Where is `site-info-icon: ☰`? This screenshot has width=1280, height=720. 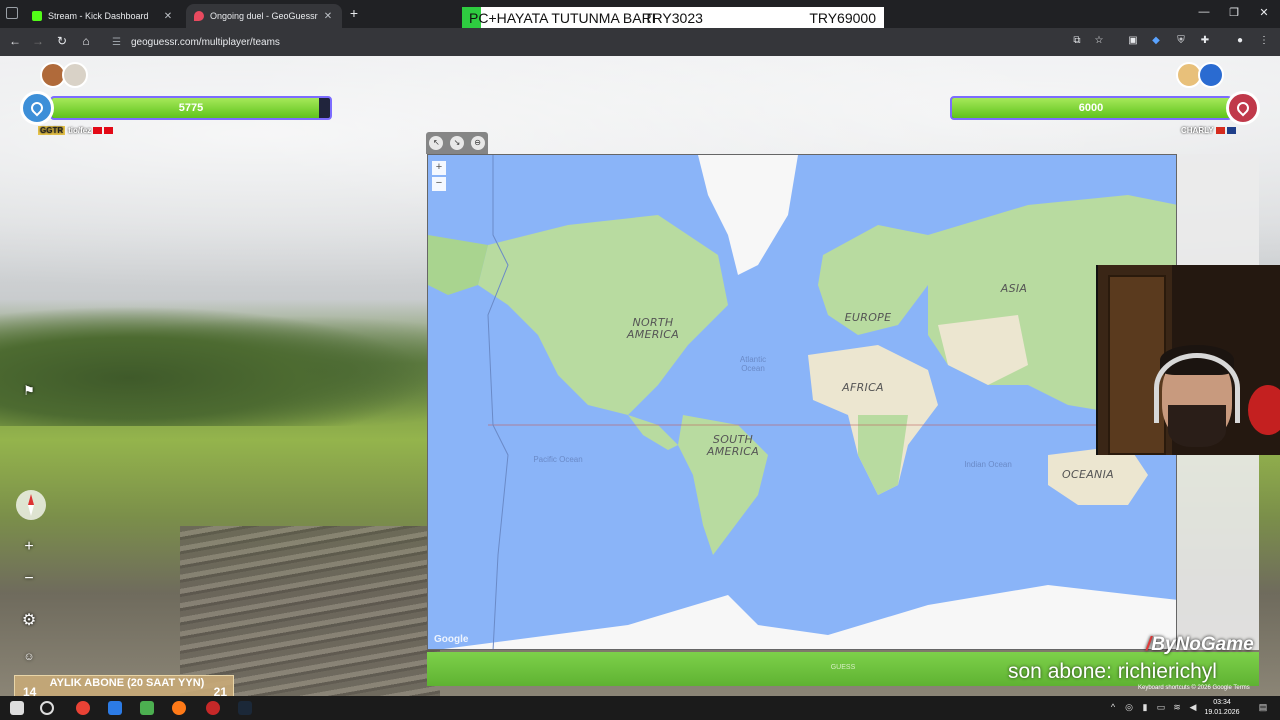 site-info-icon: ☰ is located at coordinates (116, 42).